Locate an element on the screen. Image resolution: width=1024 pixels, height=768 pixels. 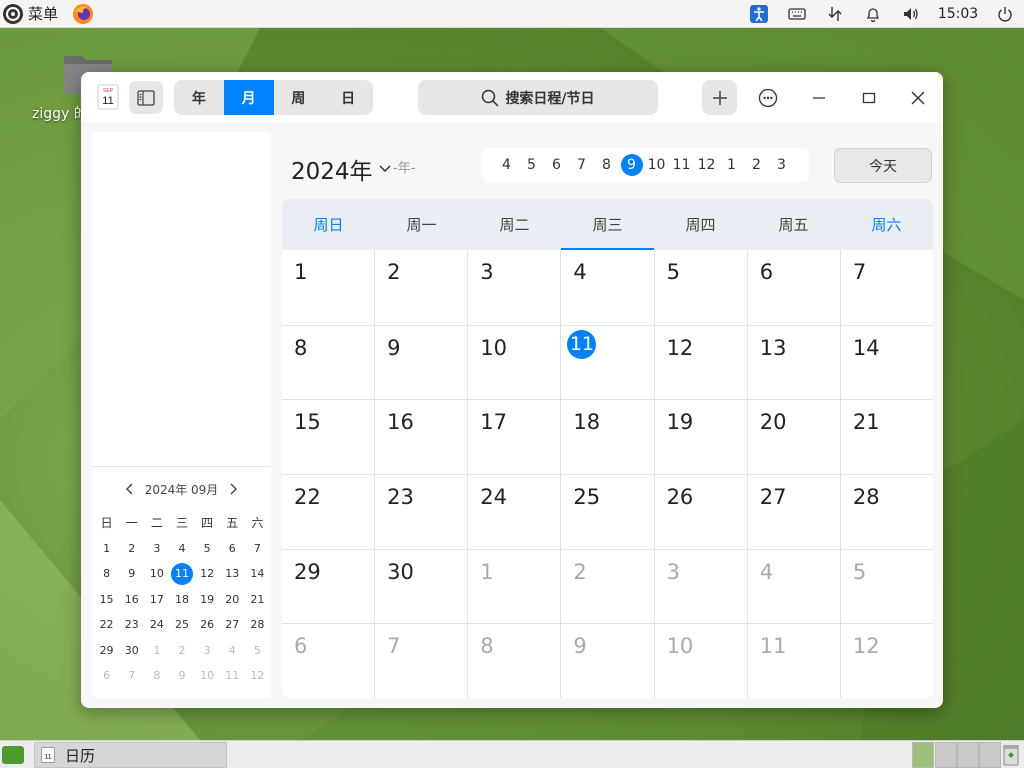
day-cell: 21 is located at coordinates (886, 437).